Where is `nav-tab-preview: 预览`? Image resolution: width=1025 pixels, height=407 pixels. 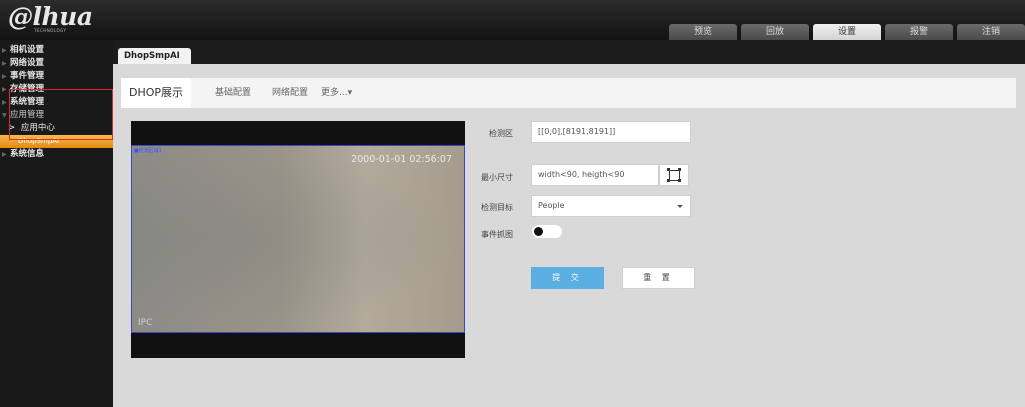
nav-tab-preview: 预览 is located at coordinates (703, 32).